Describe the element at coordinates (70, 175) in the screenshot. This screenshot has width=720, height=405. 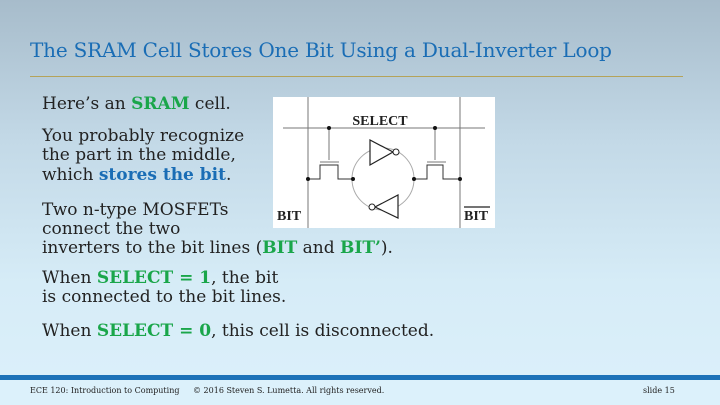
I see `text: which` at that location.